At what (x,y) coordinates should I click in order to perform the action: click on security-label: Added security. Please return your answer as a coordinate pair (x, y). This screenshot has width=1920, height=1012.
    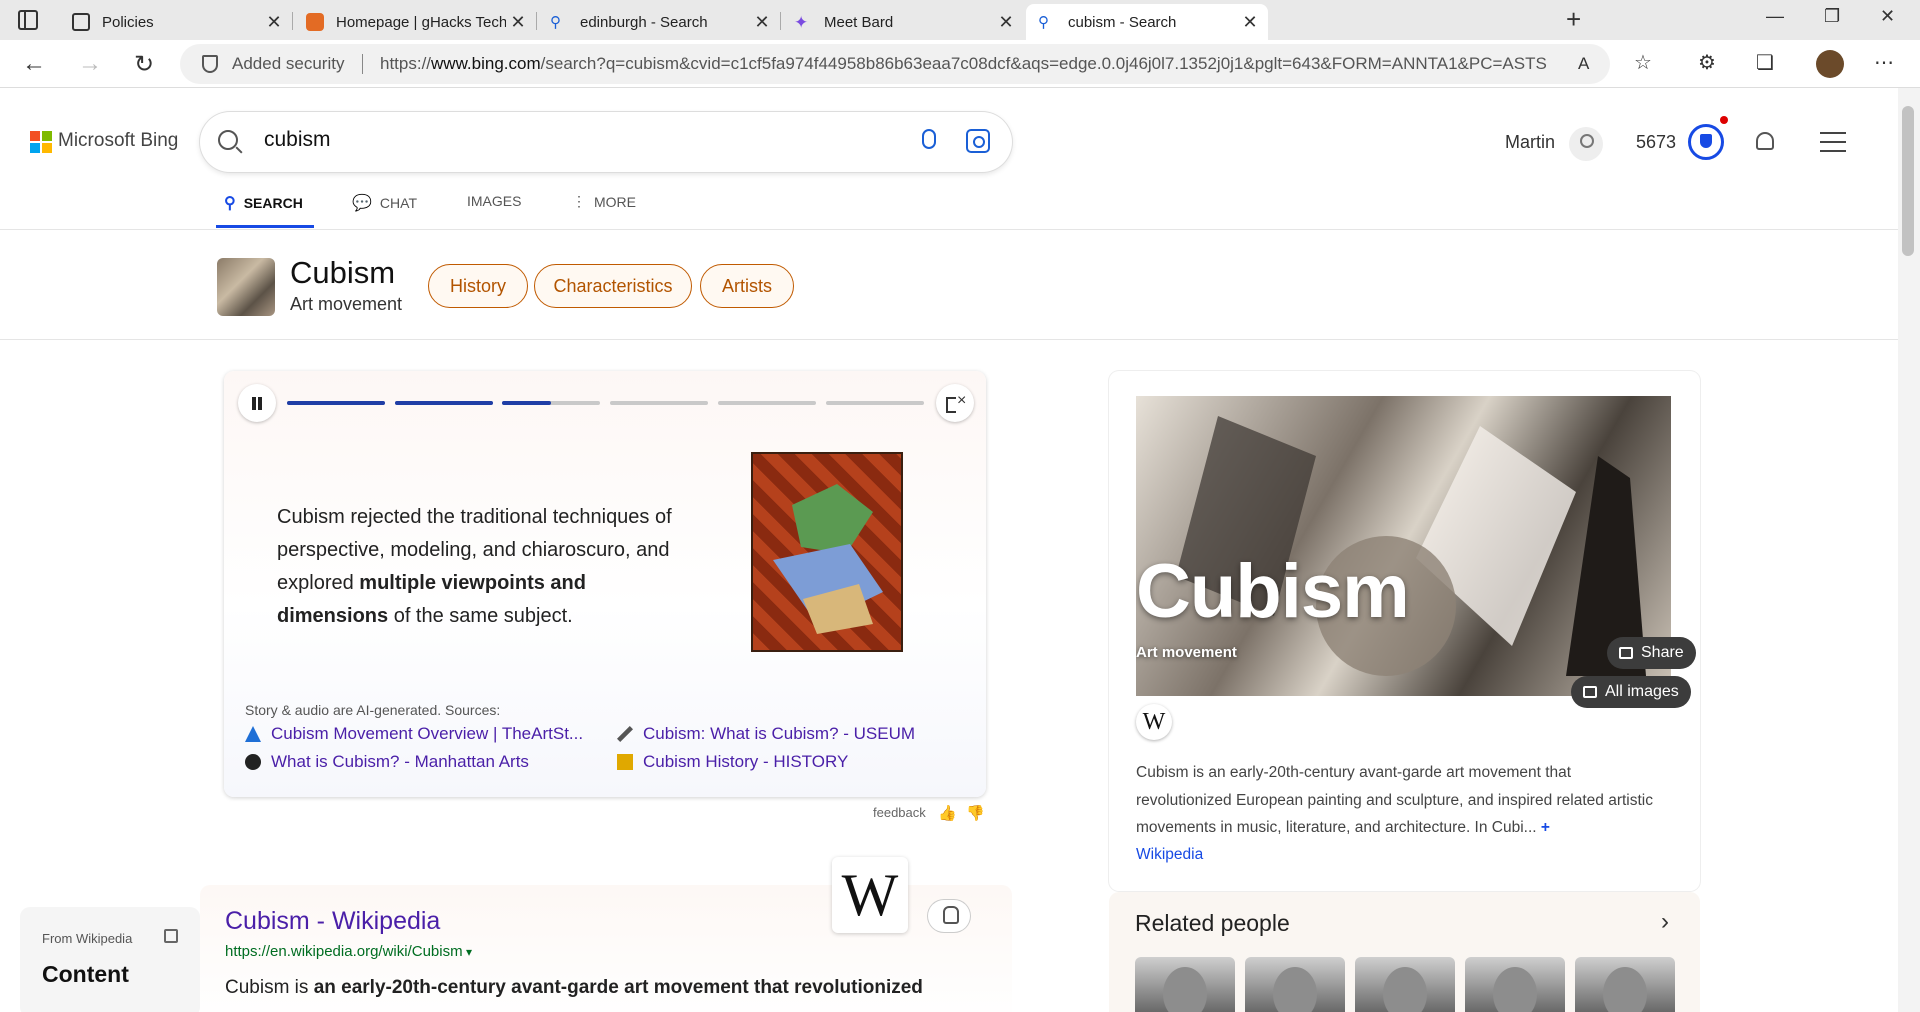
    Looking at the image, I should click on (288, 64).